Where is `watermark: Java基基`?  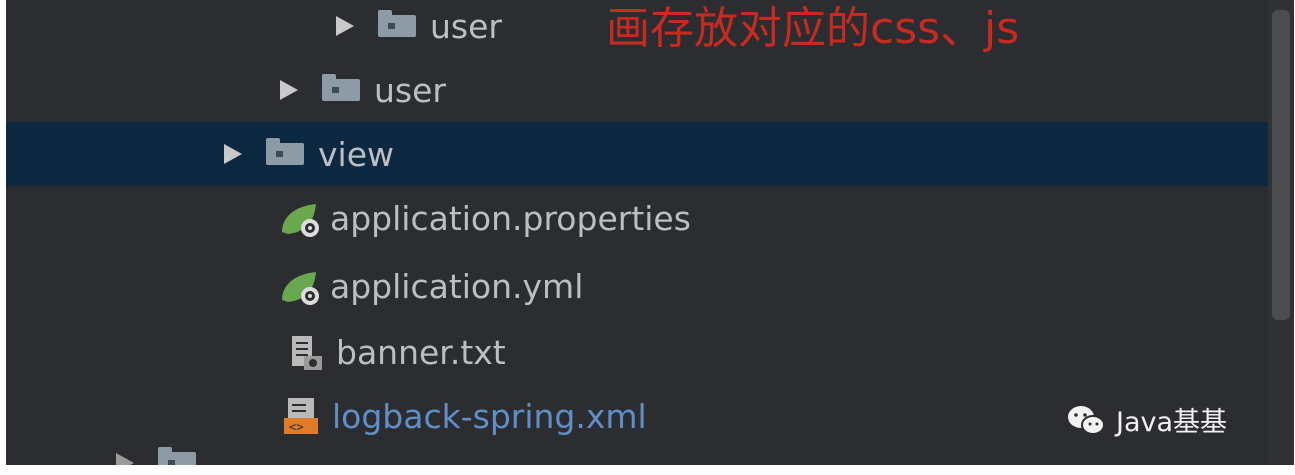 watermark: Java基基 is located at coordinates (1146, 419).